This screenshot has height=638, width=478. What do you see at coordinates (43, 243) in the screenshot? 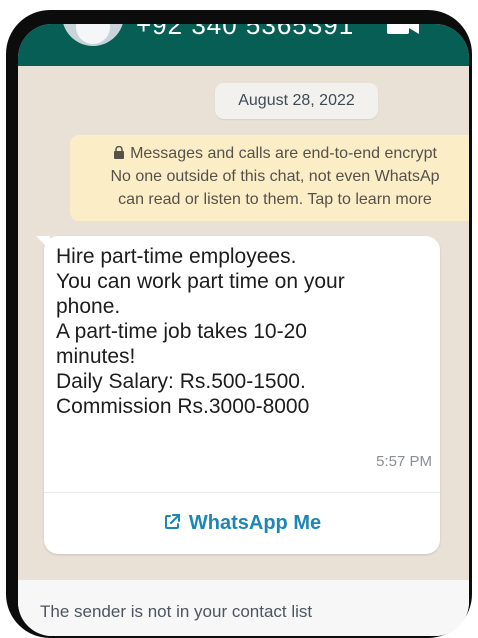
I see `bubble-tail` at bounding box center [43, 243].